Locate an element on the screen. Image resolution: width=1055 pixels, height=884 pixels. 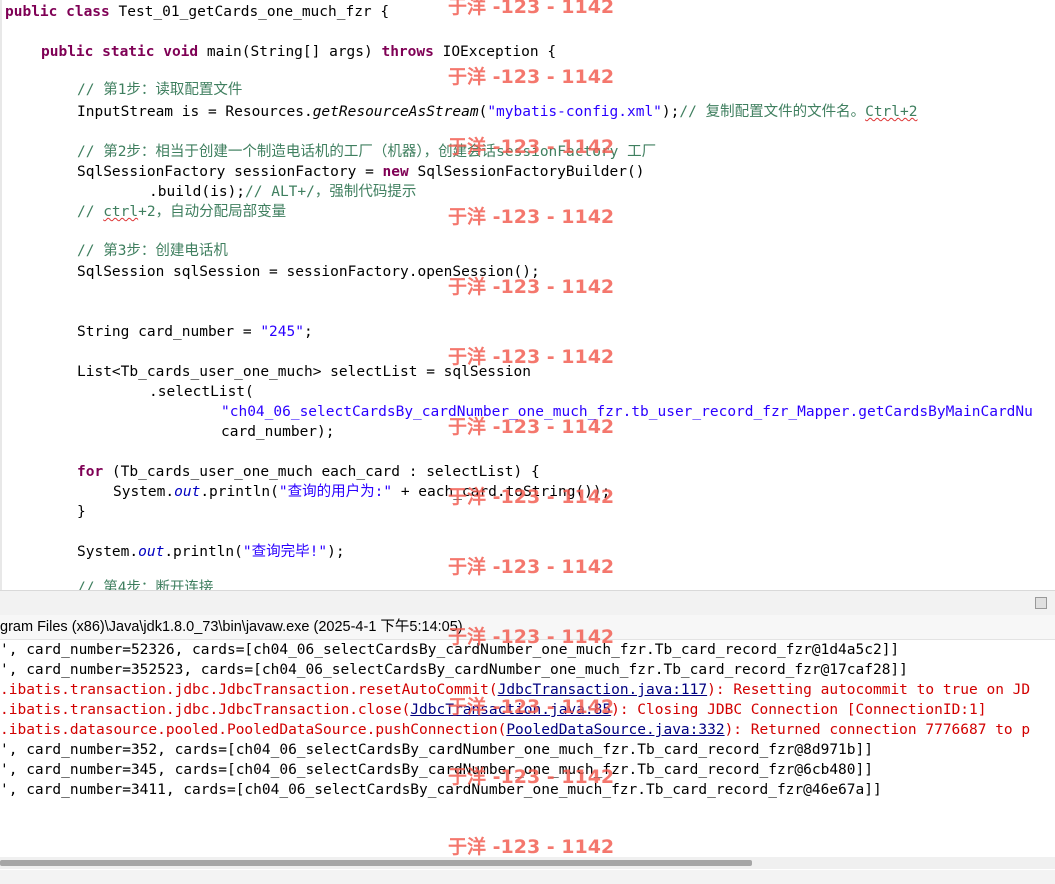
string-literal: "245" is located at coordinates (282, 332).